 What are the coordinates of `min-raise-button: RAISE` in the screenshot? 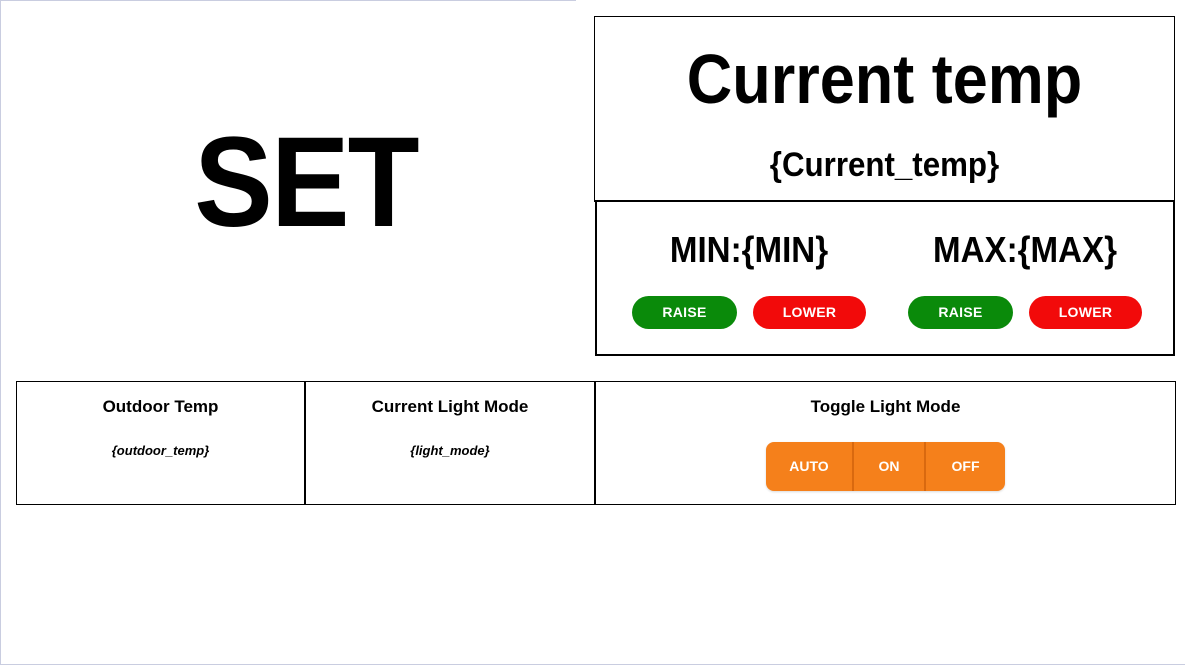 It's located at (684, 312).